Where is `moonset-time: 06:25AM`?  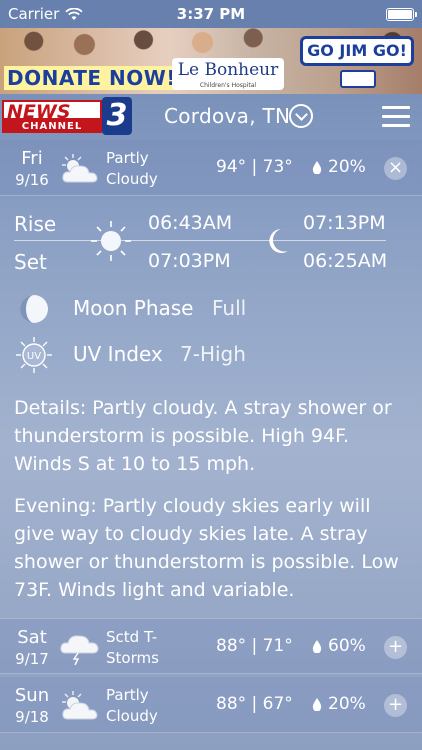
moonset-time: 06:25AM is located at coordinates (345, 261).